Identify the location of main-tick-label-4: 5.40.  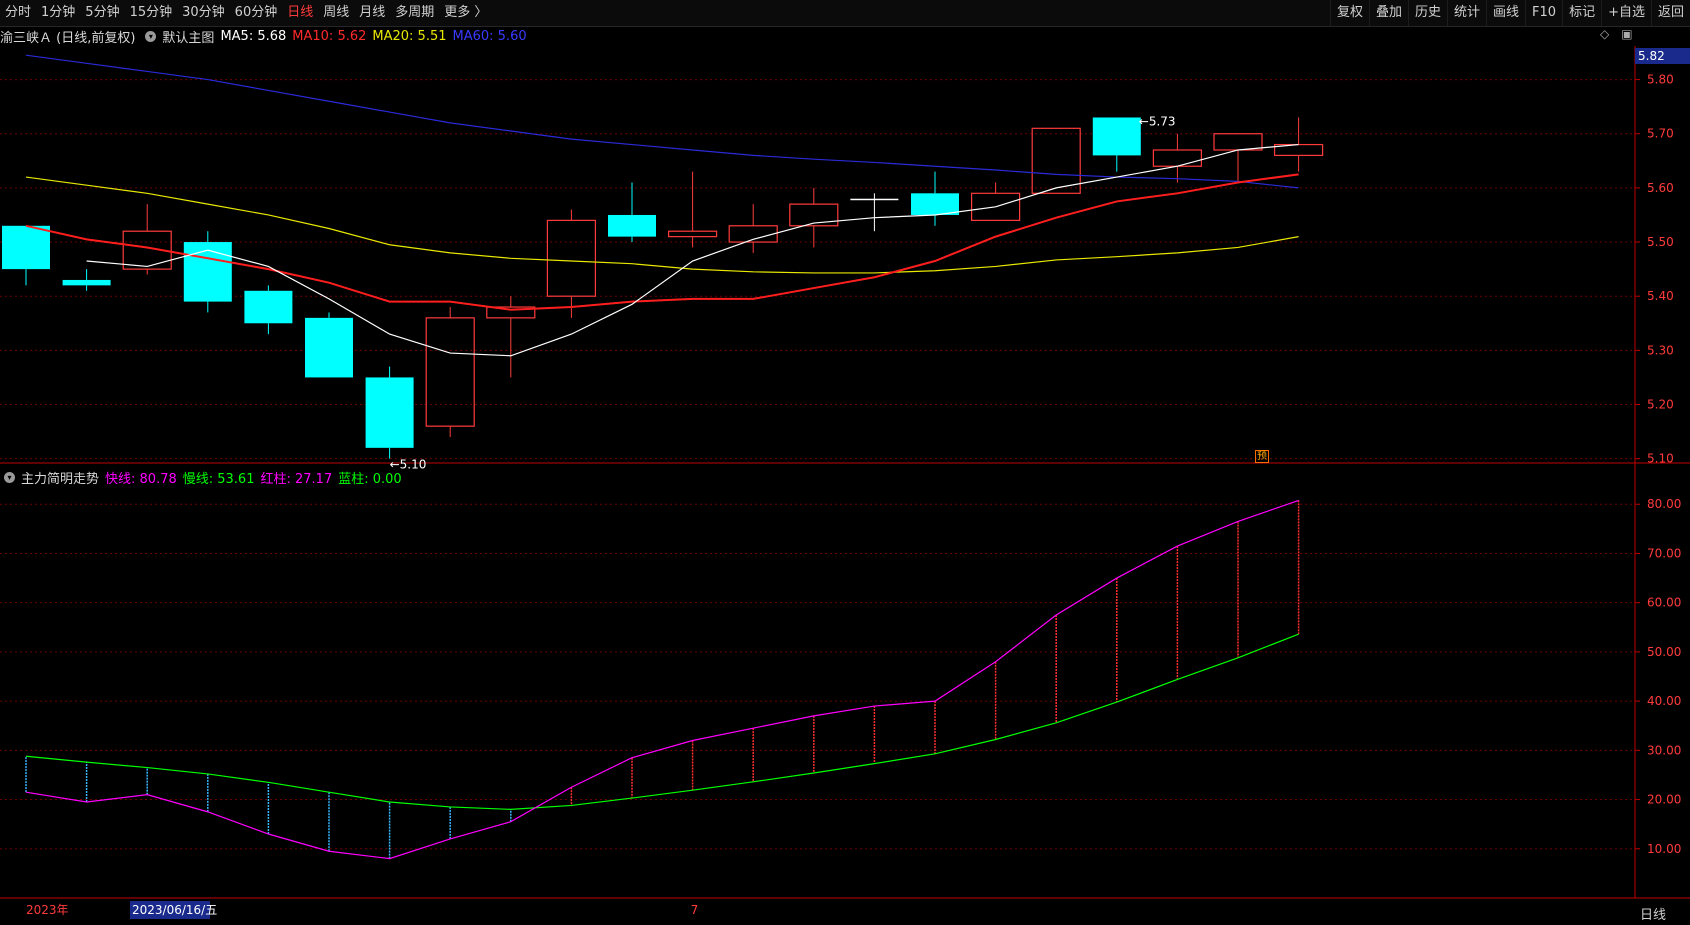
(1660, 296).